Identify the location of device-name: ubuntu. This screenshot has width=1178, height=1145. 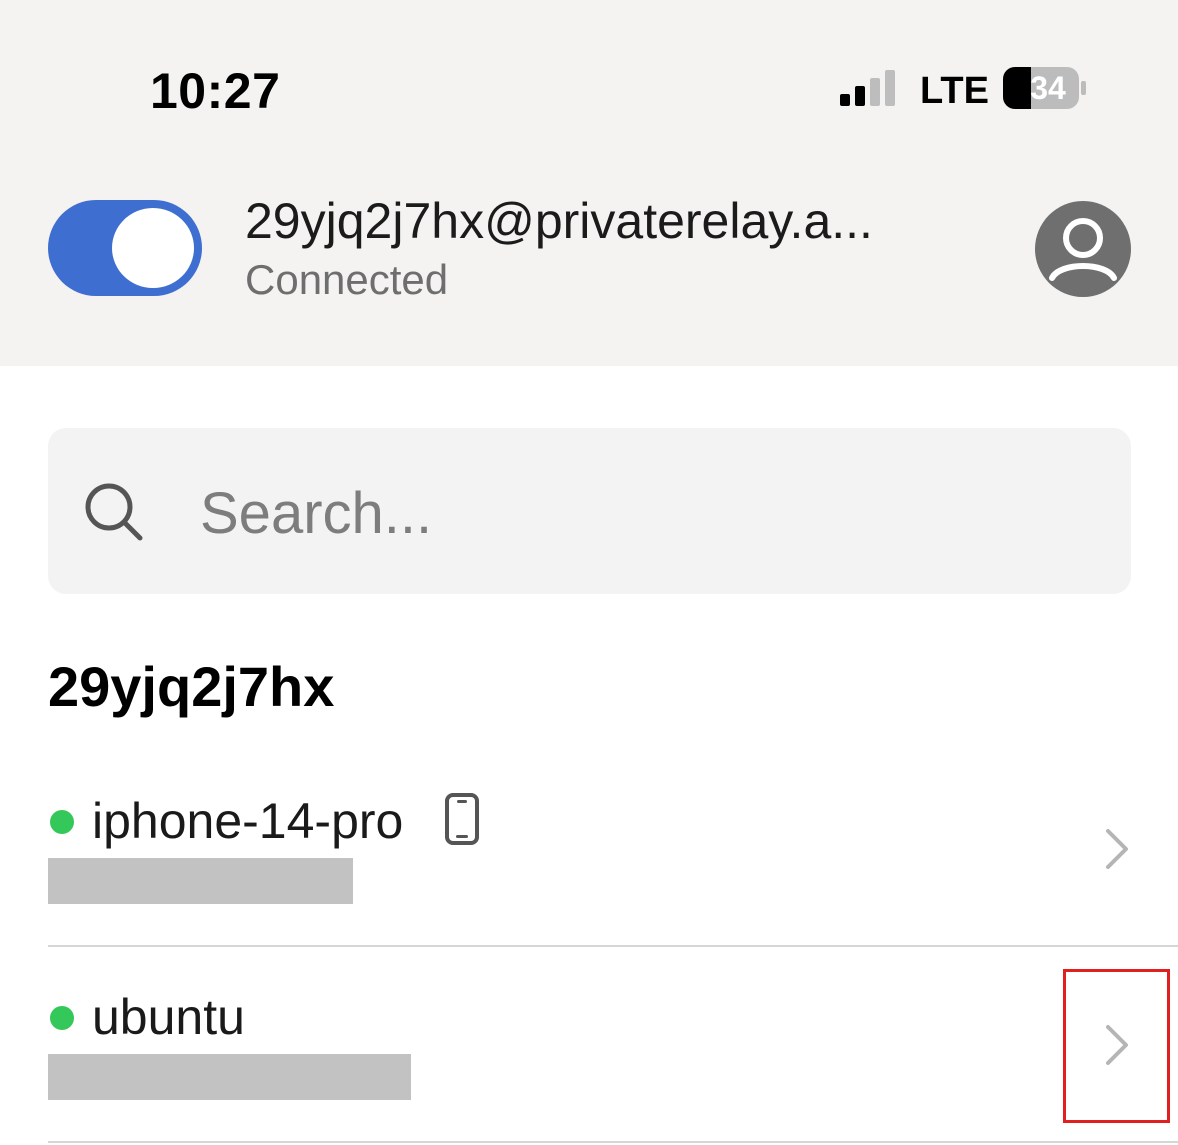
(168, 1017).